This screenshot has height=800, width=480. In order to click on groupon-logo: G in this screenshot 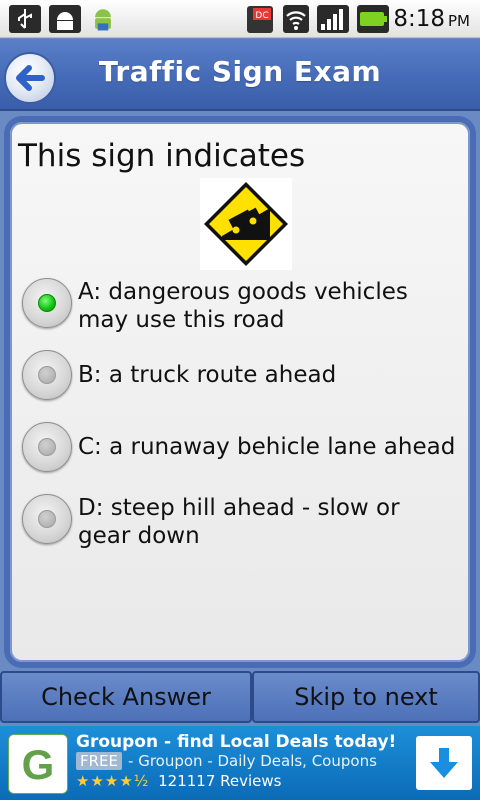, I will do `click(38, 764)`.